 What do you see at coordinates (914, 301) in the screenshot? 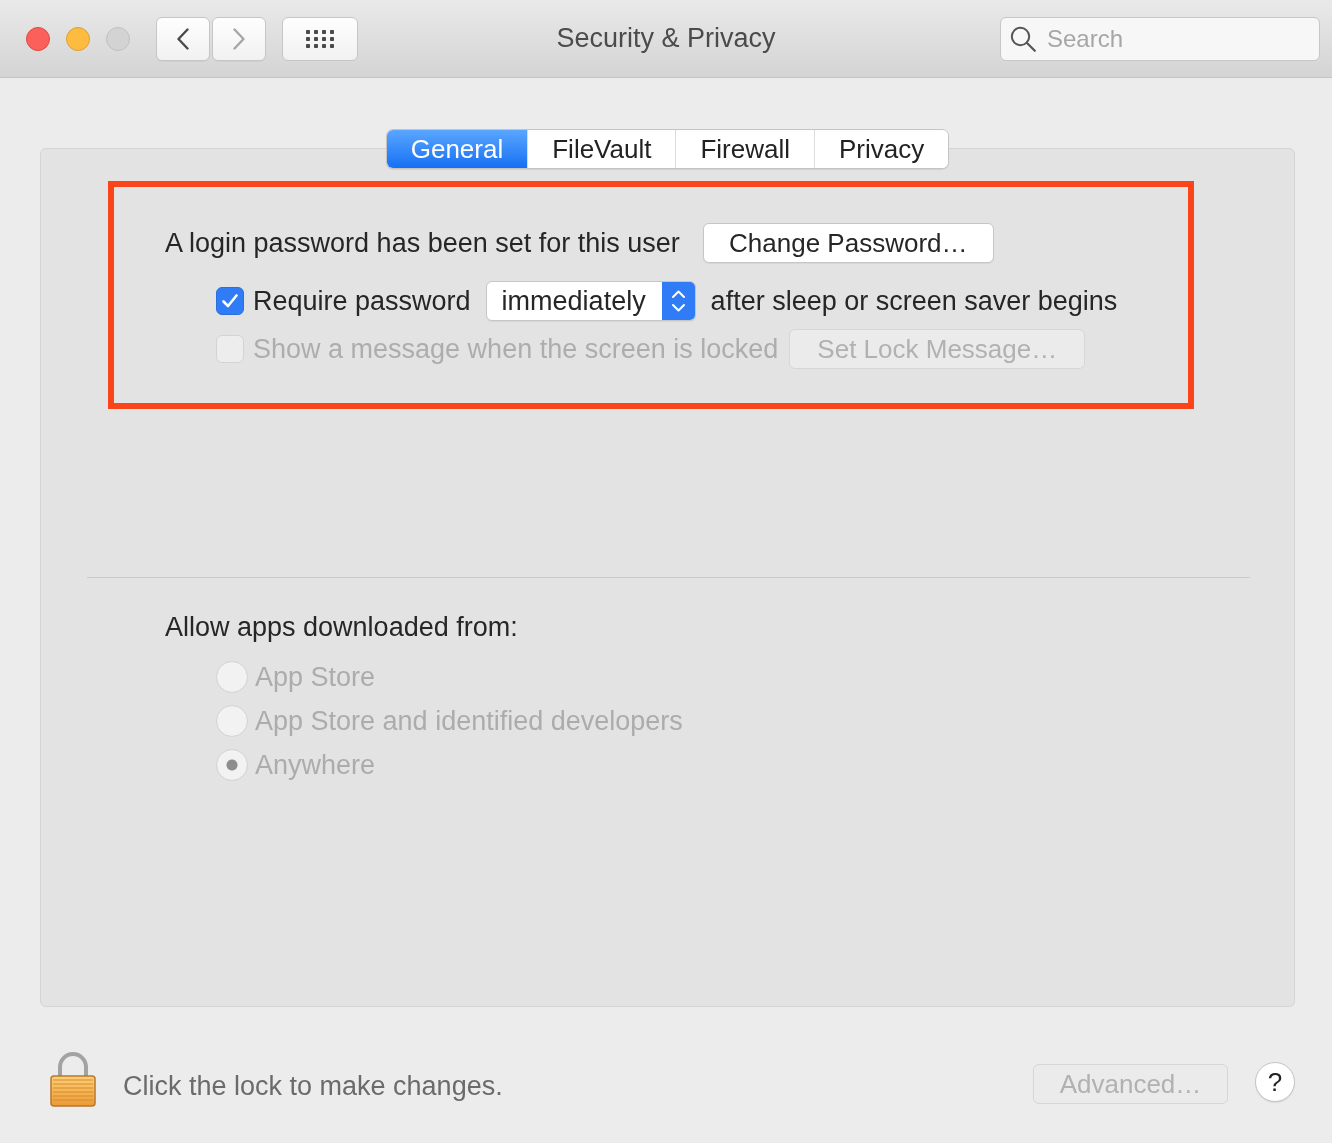
I see `after-sleep-label: after sleep or screen saver begins` at bounding box center [914, 301].